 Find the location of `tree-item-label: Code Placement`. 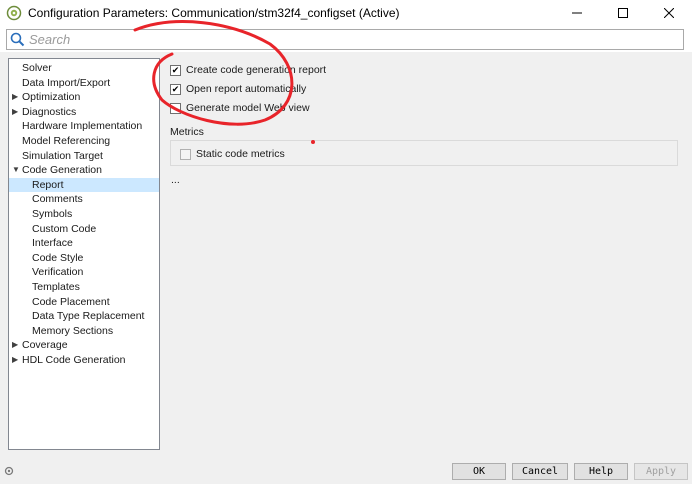

tree-item-label: Code Placement is located at coordinates (71, 301).